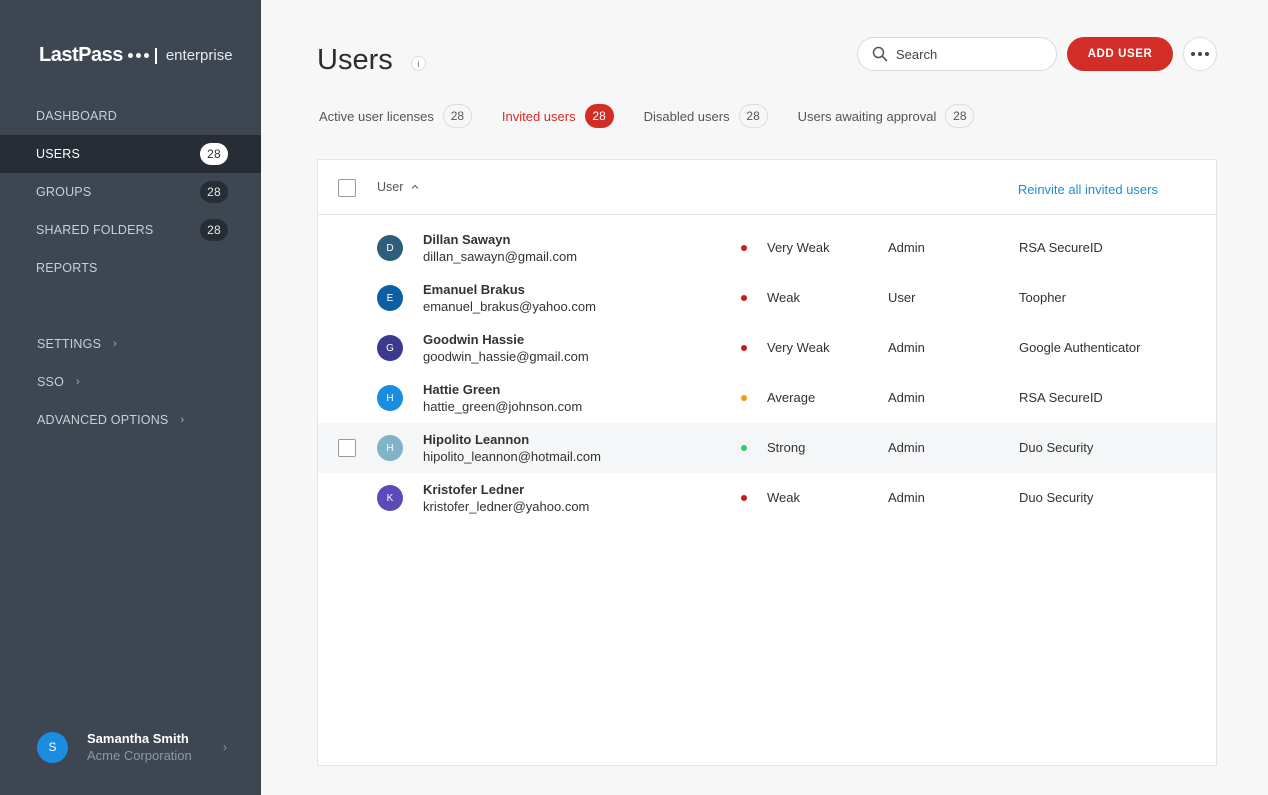  What do you see at coordinates (390, 298) in the screenshot?
I see `avatar: E` at bounding box center [390, 298].